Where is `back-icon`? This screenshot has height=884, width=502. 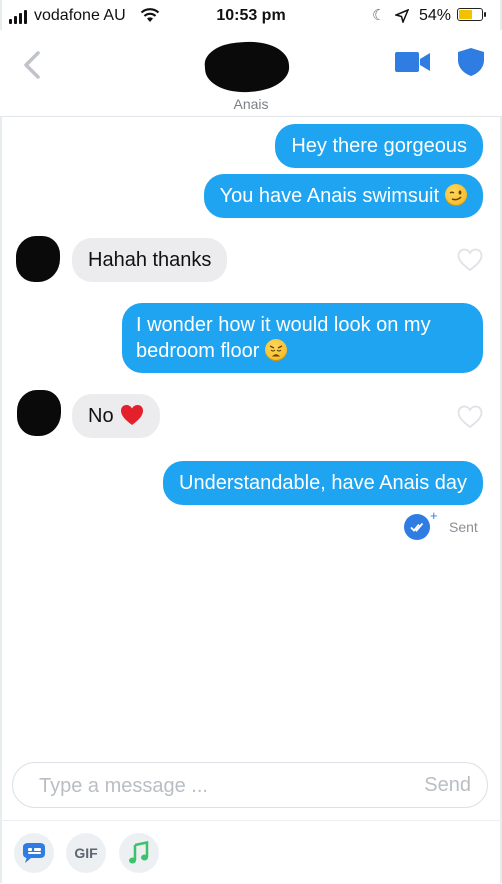 back-icon is located at coordinates (32, 65).